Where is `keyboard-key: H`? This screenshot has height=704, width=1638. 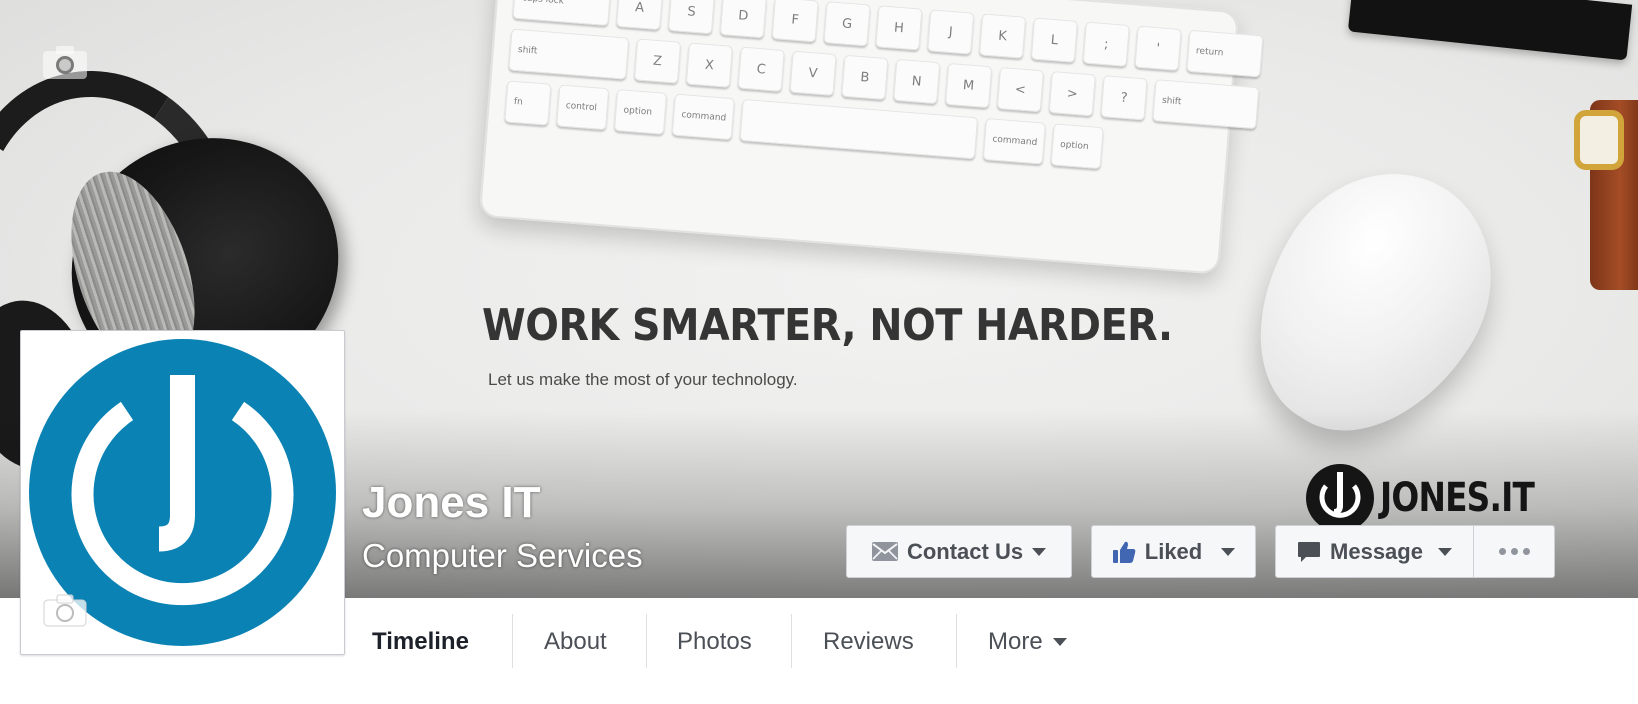
keyboard-key: H is located at coordinates (899, 28).